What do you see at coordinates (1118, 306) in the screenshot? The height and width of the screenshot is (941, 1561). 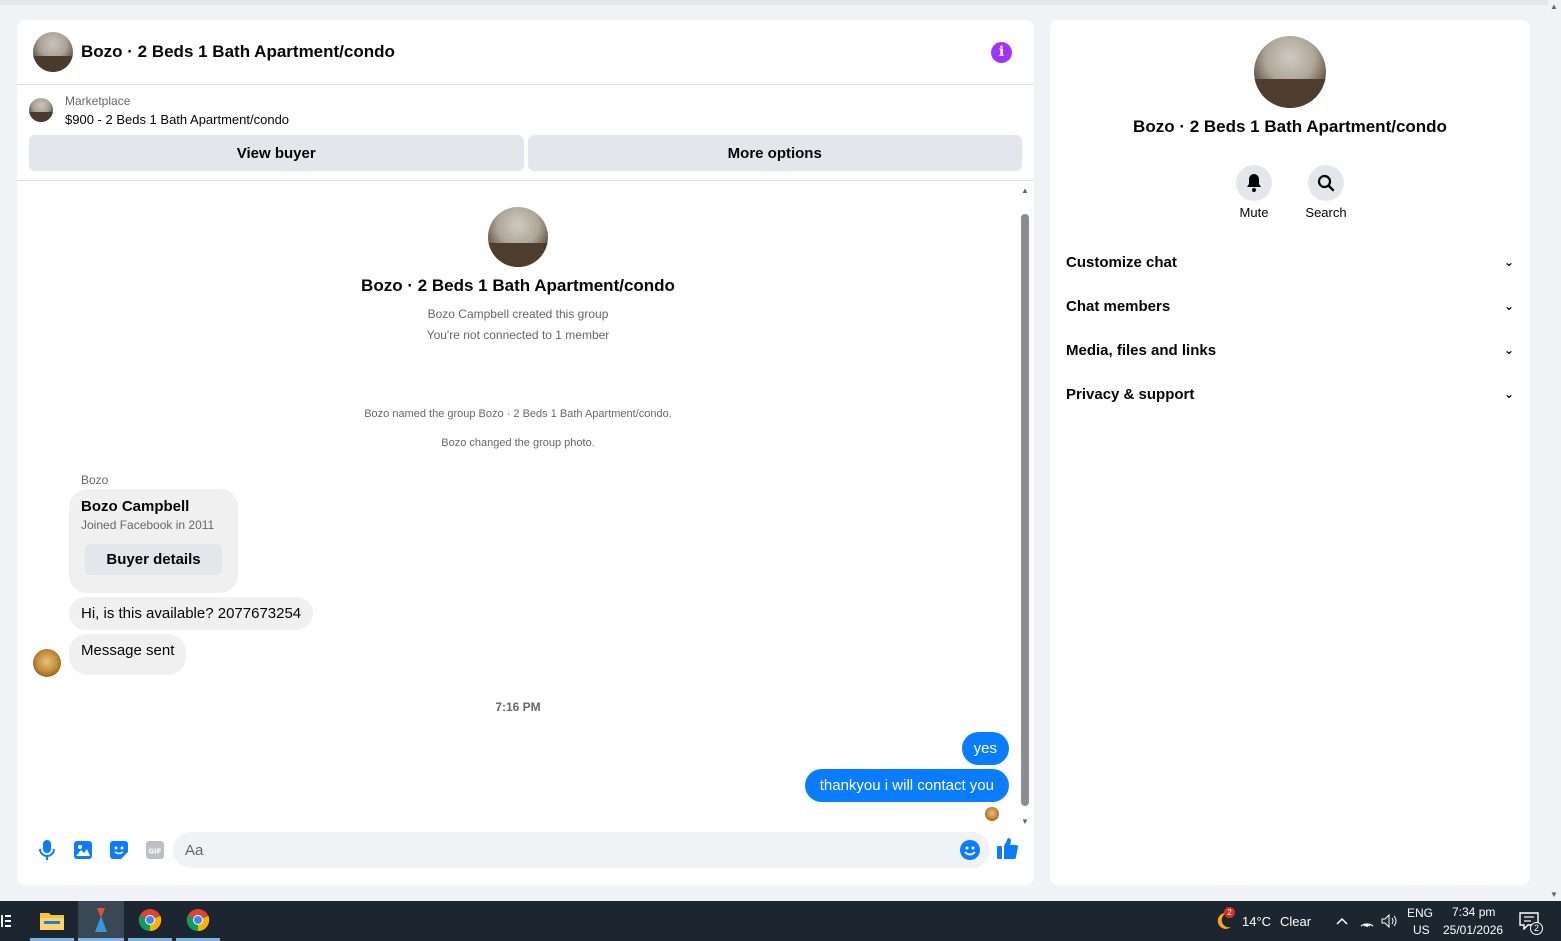 I see `section-label: Chat members` at bounding box center [1118, 306].